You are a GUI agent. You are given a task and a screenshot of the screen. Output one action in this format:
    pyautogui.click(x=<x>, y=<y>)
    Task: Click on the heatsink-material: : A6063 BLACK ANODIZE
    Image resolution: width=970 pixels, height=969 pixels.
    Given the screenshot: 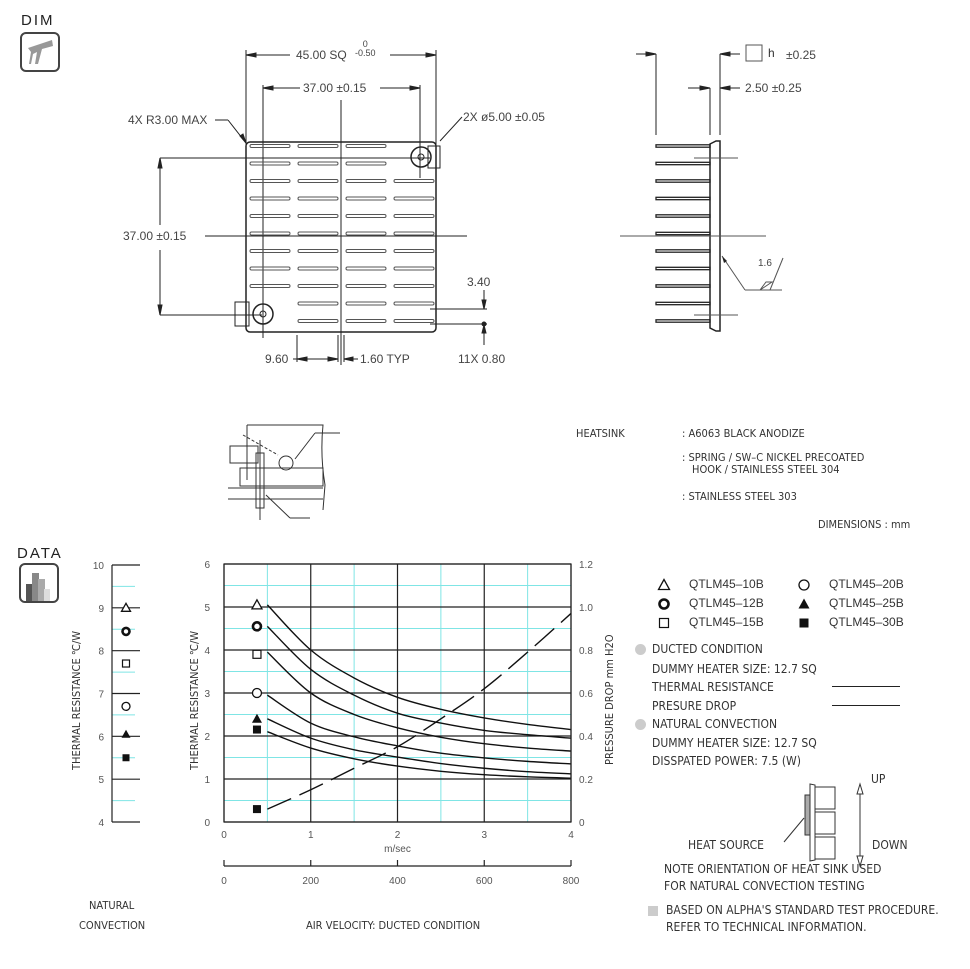 What is the action you would take?
    pyautogui.click(x=743, y=433)
    